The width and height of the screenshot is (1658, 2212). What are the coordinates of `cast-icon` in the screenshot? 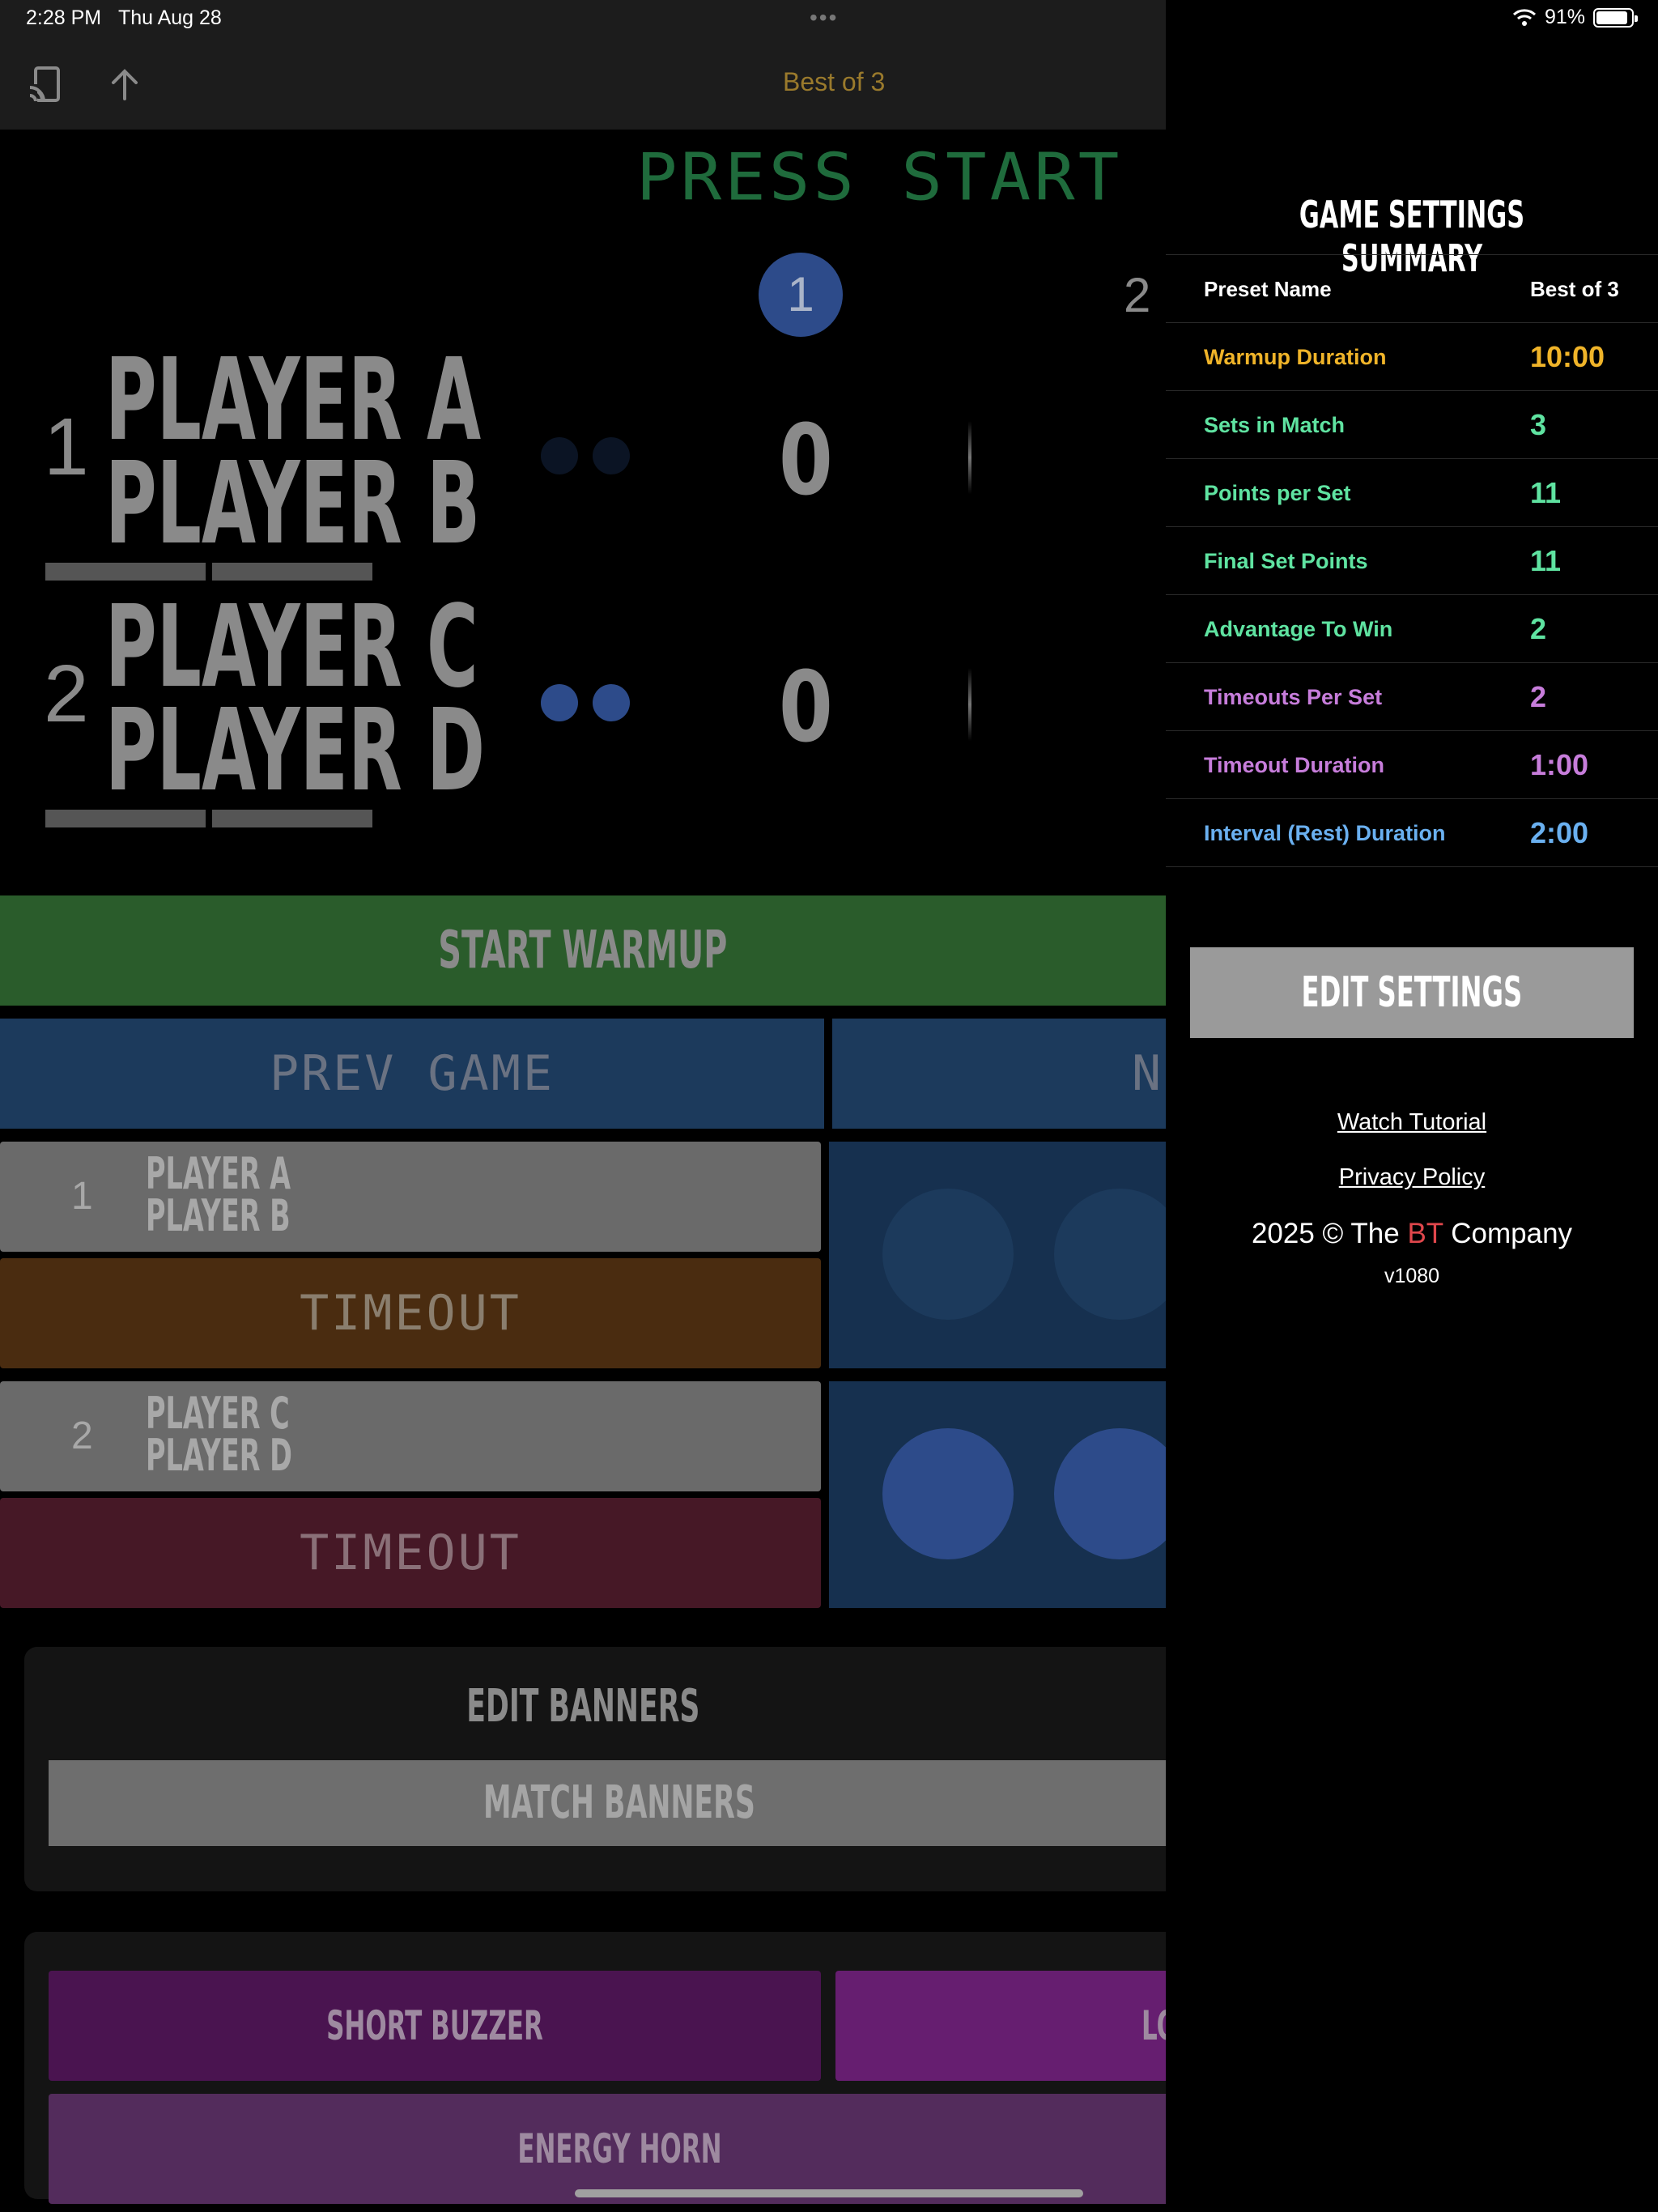 It's located at (45, 85).